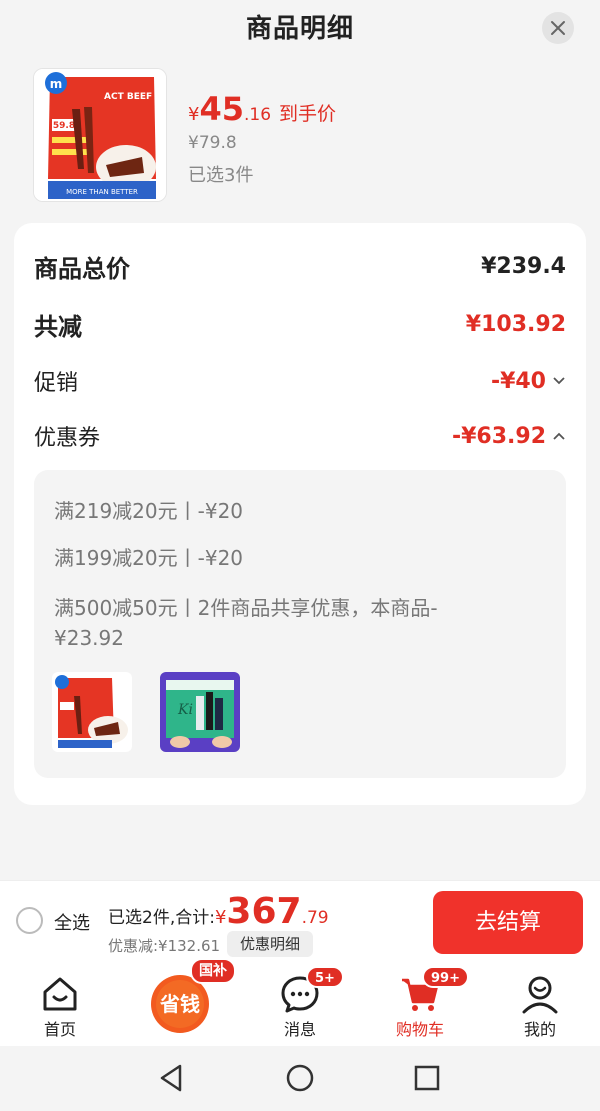 The height and width of the screenshot is (1111, 600). What do you see at coordinates (325, 977) in the screenshot?
I see `messages-badge: 5+` at bounding box center [325, 977].